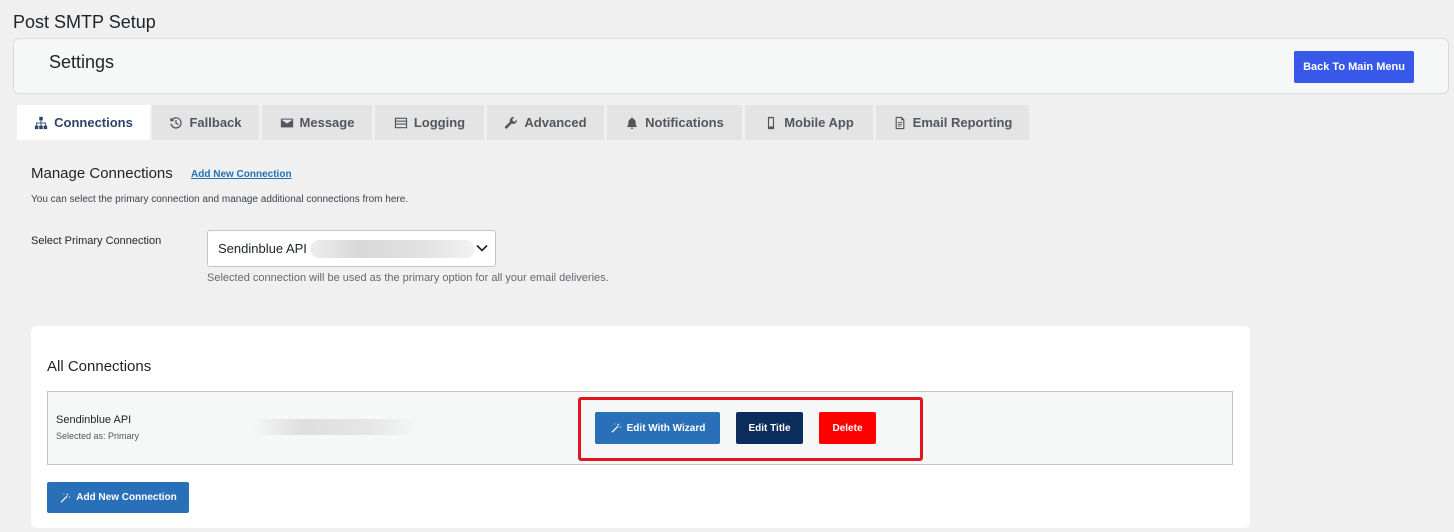  Describe the element at coordinates (819, 122) in the screenshot. I see `tab-label: Mobile App` at that location.